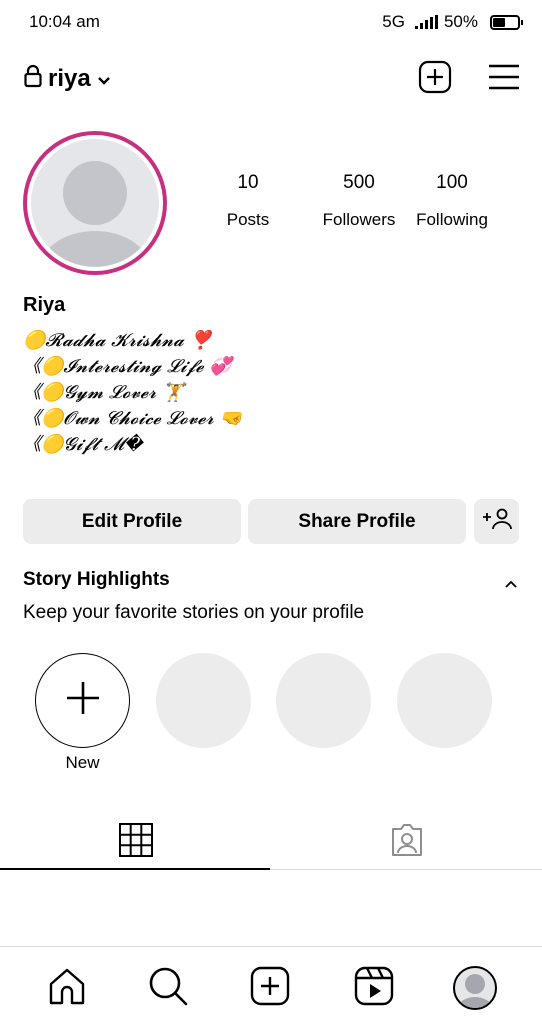 The width and height of the screenshot is (542, 1024). What do you see at coordinates (393, 21) in the screenshot?
I see `network-label: 5G` at bounding box center [393, 21].